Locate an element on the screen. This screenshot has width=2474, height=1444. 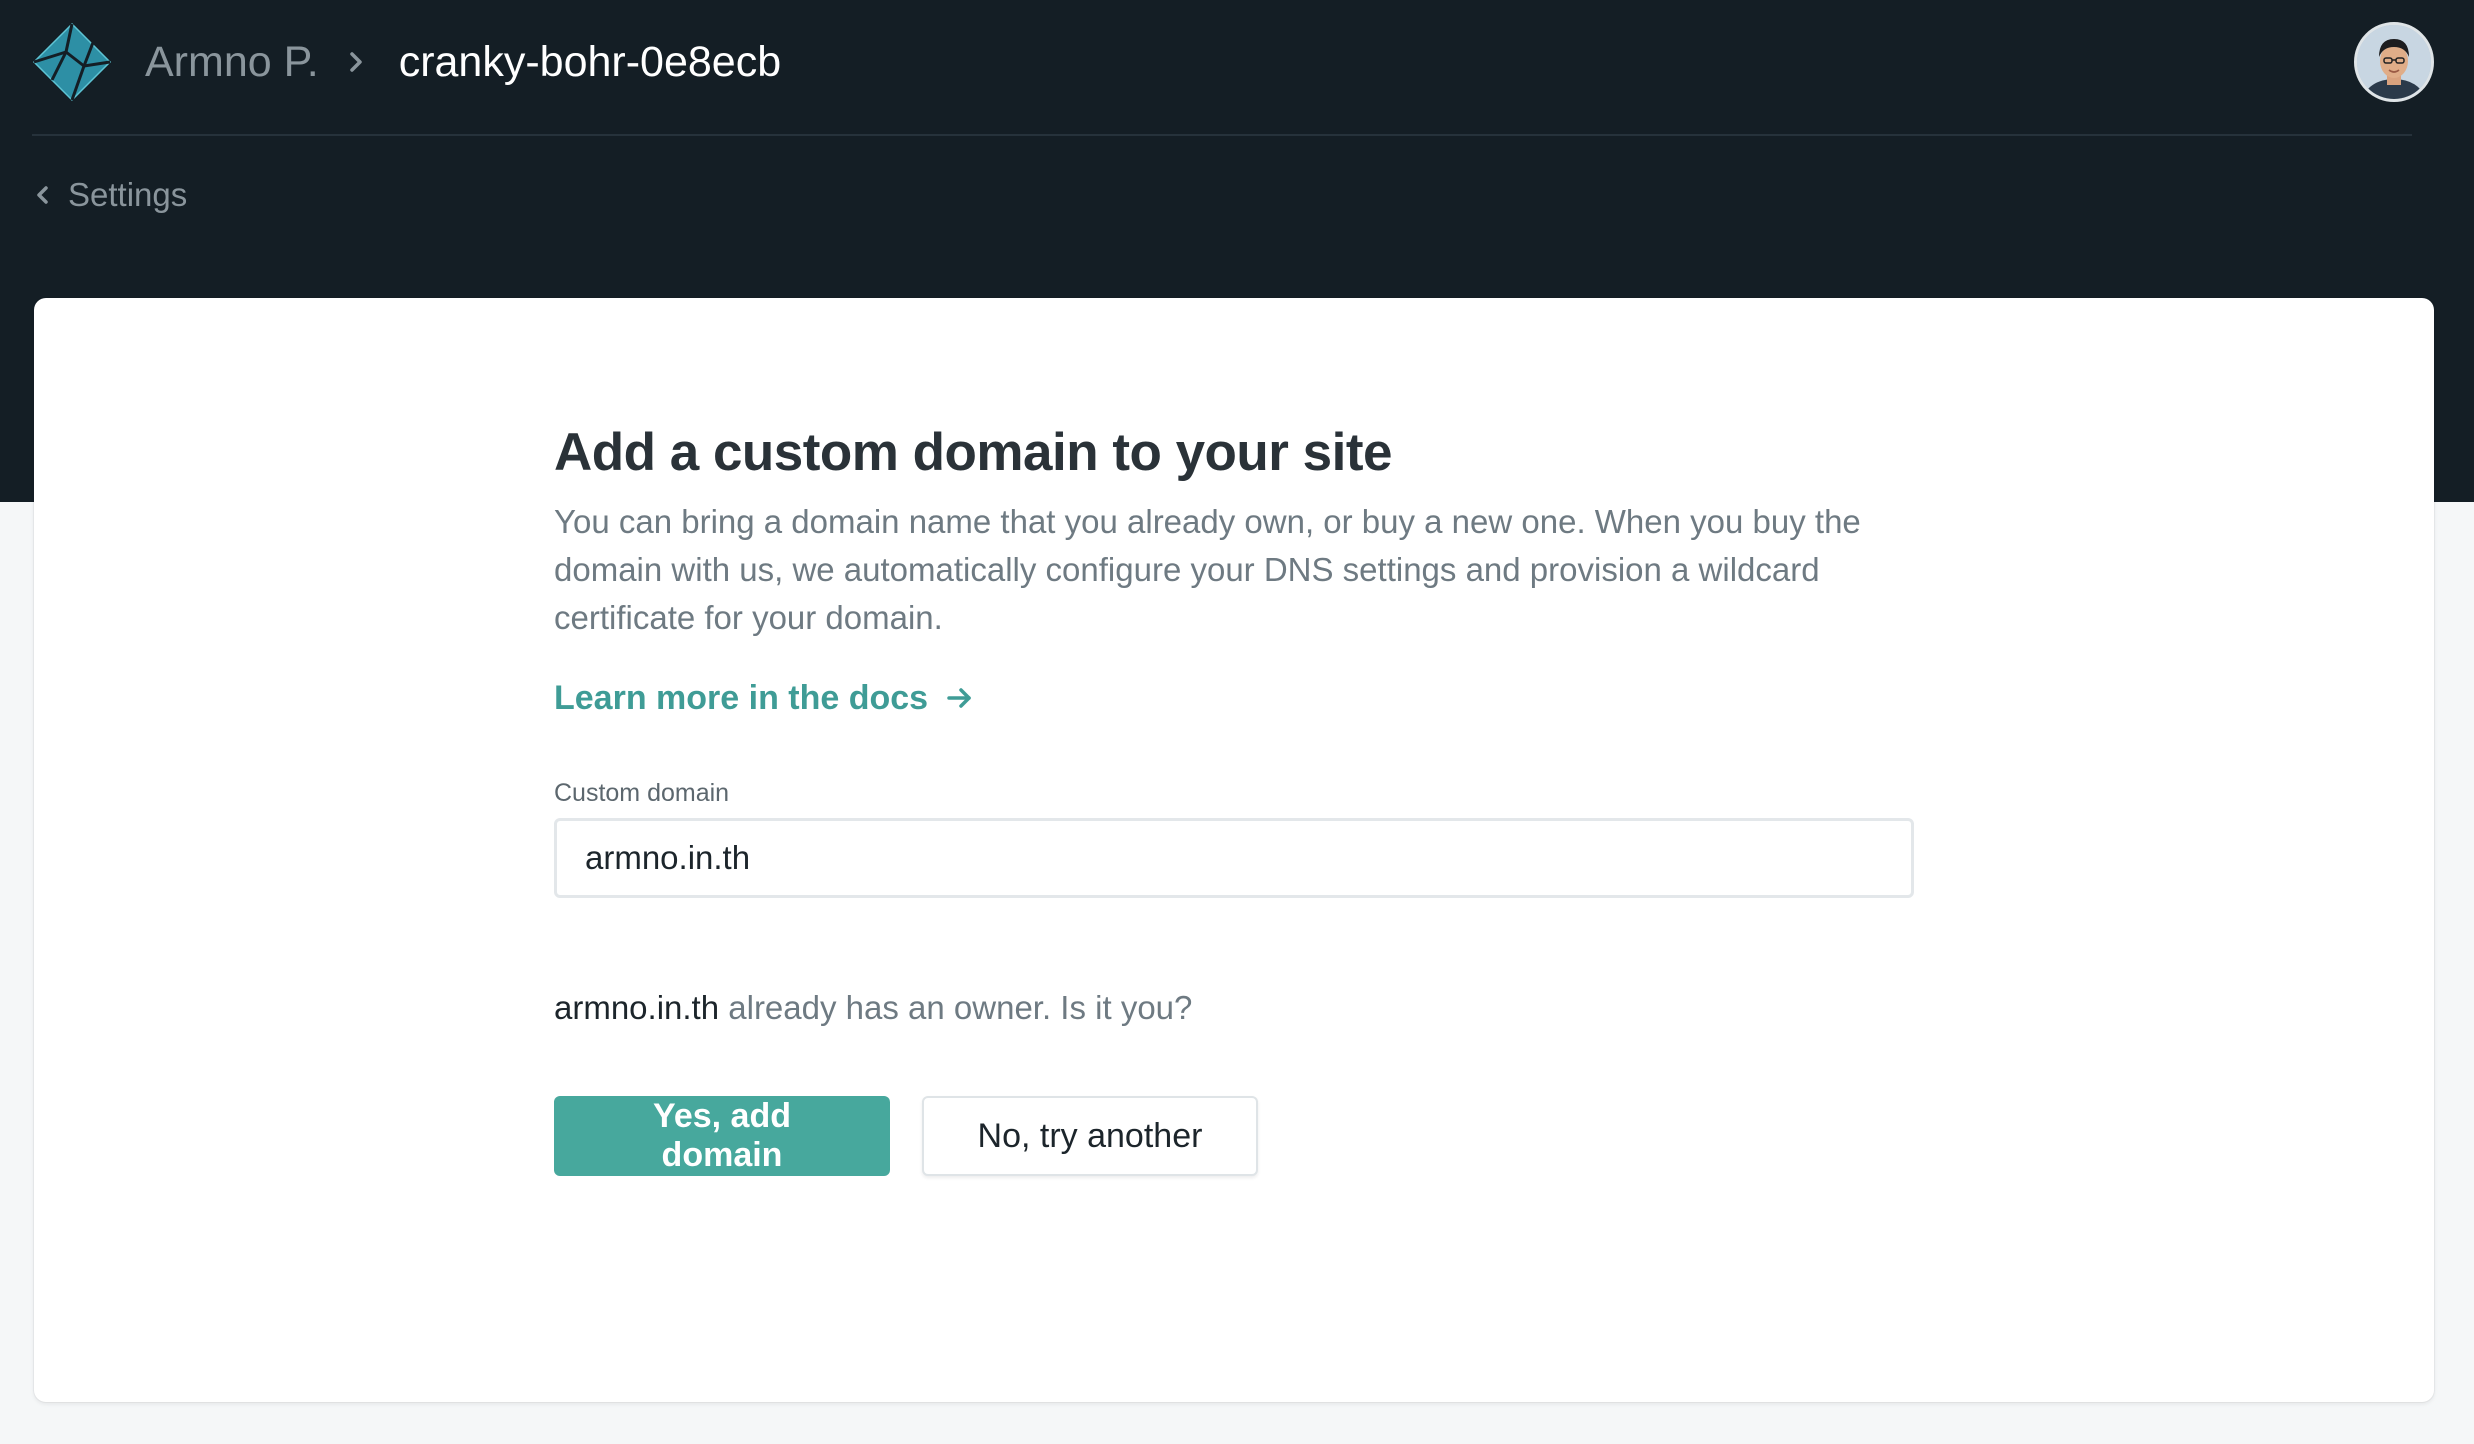
chevron-left-icon is located at coordinates (42, 195).